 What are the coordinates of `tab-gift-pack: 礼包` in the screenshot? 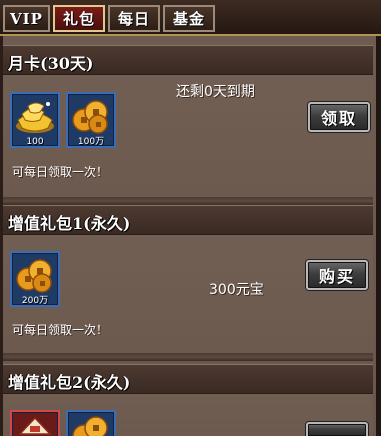 It's located at (79, 18).